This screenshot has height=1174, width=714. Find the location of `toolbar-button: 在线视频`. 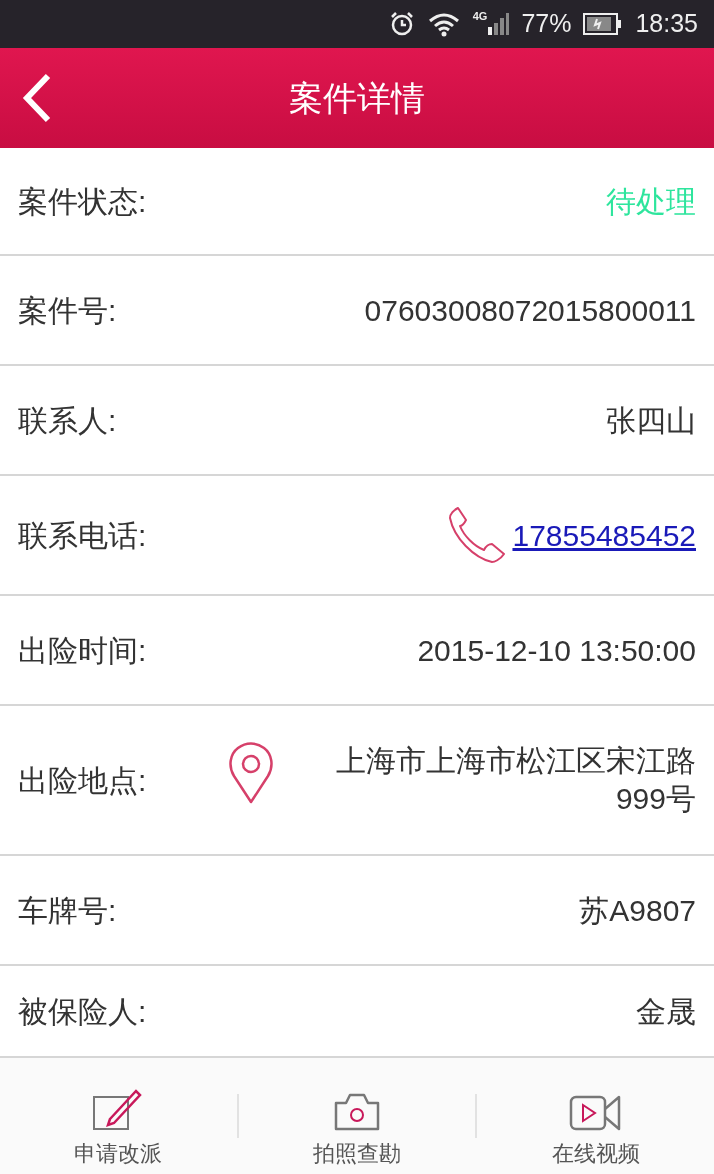

toolbar-button: 在线视频 is located at coordinates (595, 1116).